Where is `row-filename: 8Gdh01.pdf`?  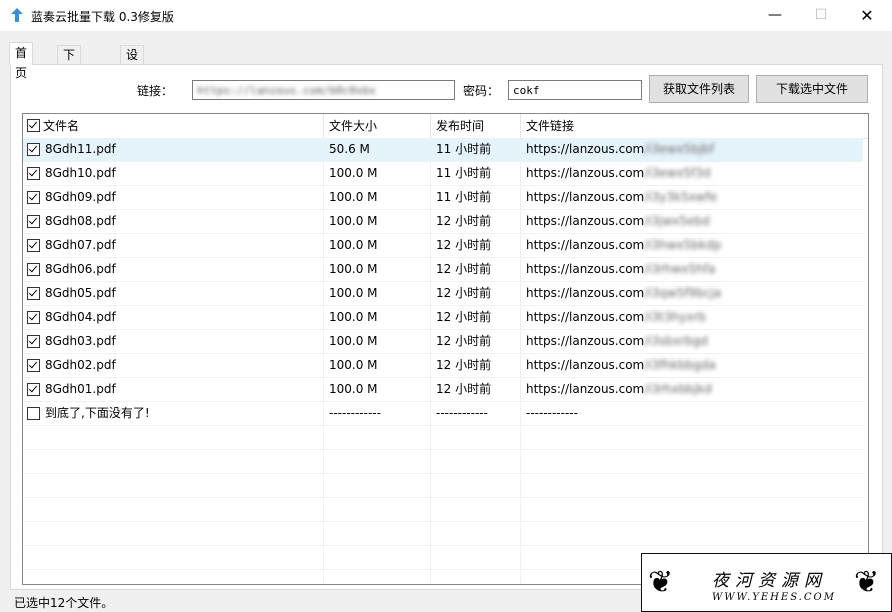
row-filename: 8Gdh01.pdf is located at coordinates (80, 389).